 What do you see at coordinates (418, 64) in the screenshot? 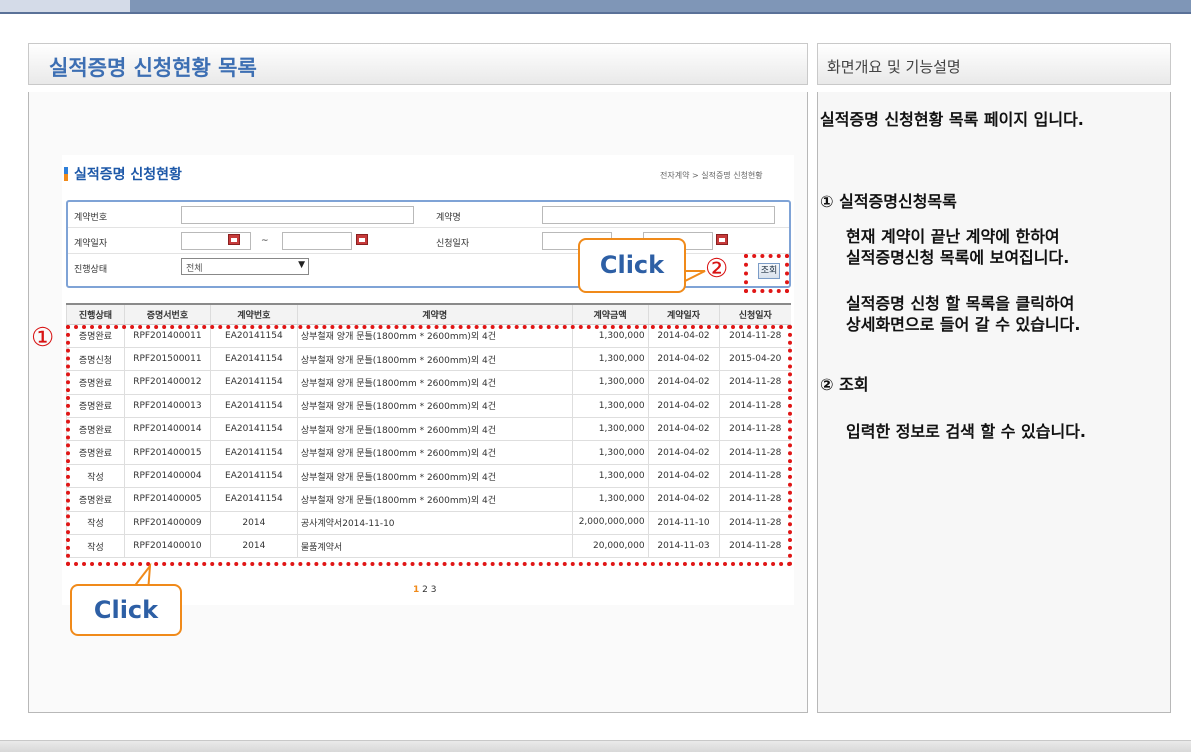
I see `page-title-bar: 실적증명 신청현황 목록` at bounding box center [418, 64].